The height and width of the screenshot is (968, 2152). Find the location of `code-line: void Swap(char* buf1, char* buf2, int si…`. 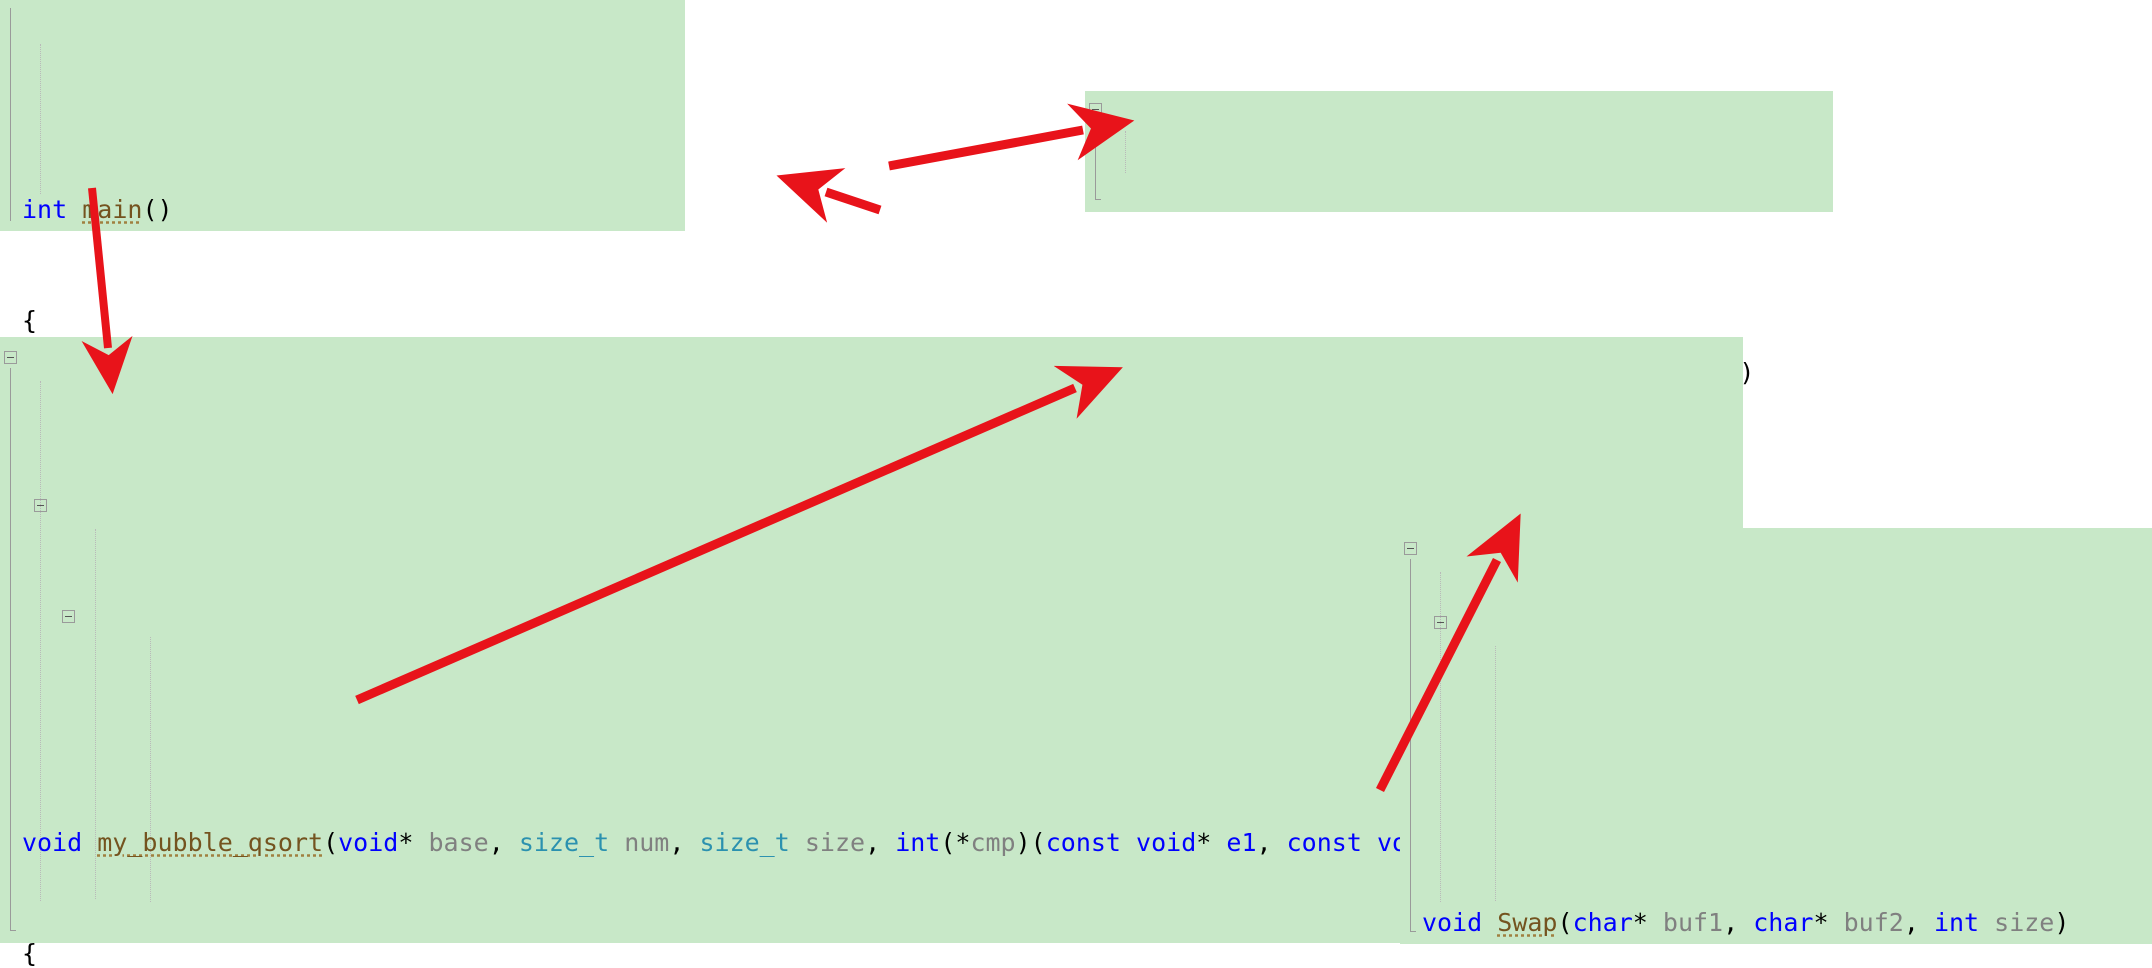

code-line: void Swap(char* buf1, char* buf2, int si… is located at coordinates (1746, 922).